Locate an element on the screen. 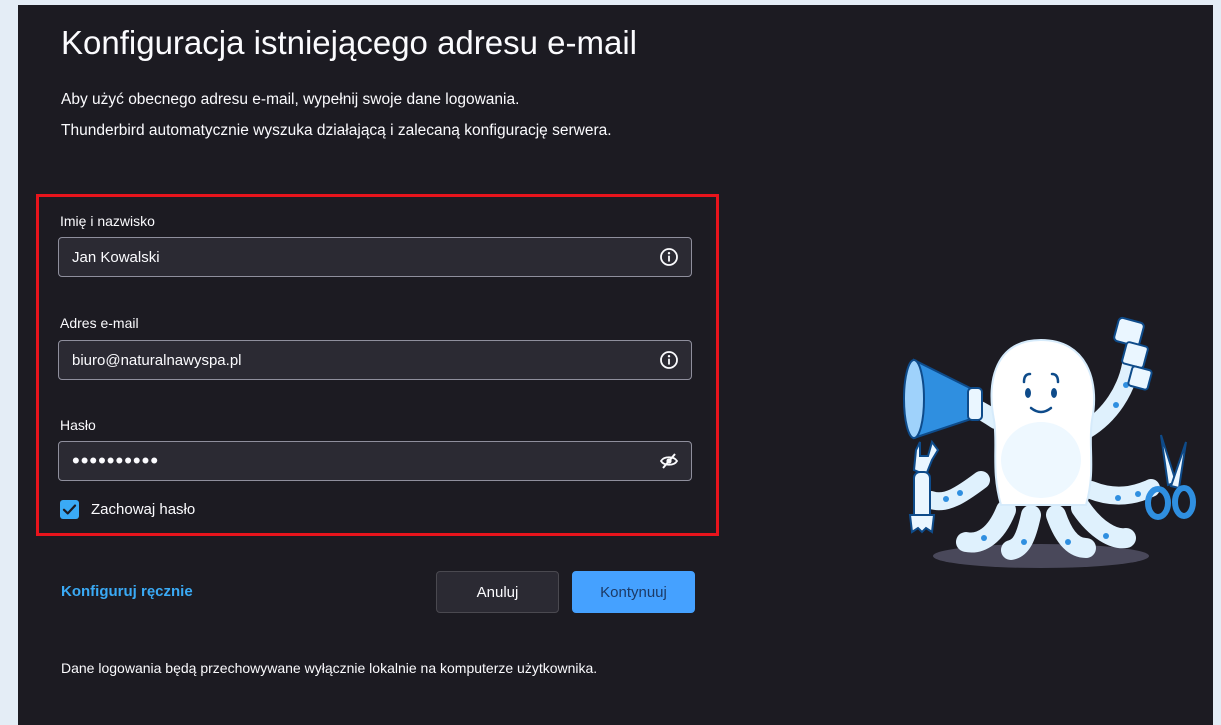 The width and height of the screenshot is (1221, 725). password-input is located at coordinates (349, 461).